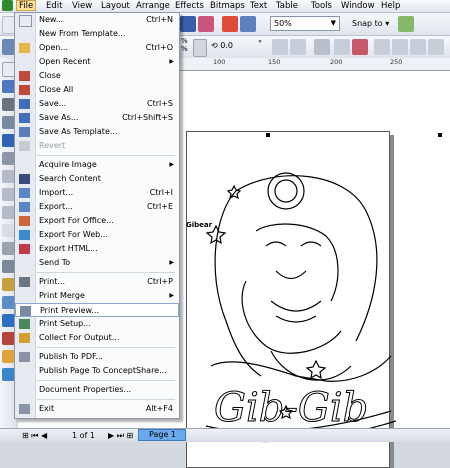 The image size is (450, 468). What do you see at coordinates (321, 6) in the screenshot?
I see `menu-tools: Tools` at bounding box center [321, 6].